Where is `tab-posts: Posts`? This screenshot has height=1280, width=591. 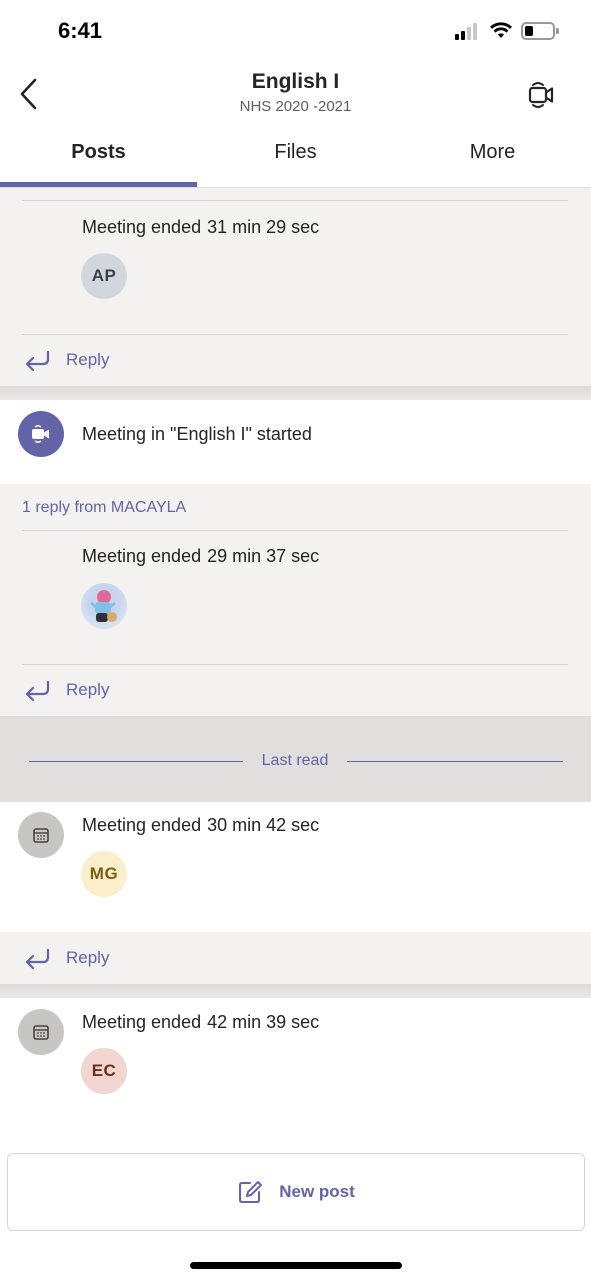 tab-posts: Posts is located at coordinates (98, 152).